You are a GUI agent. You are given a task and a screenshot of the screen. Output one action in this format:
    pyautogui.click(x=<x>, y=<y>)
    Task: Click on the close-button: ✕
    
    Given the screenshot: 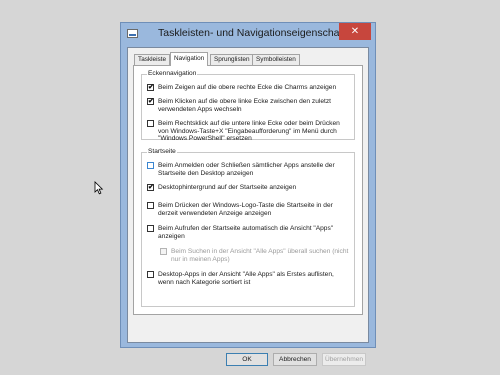 What is the action you would take?
    pyautogui.click(x=355, y=31)
    